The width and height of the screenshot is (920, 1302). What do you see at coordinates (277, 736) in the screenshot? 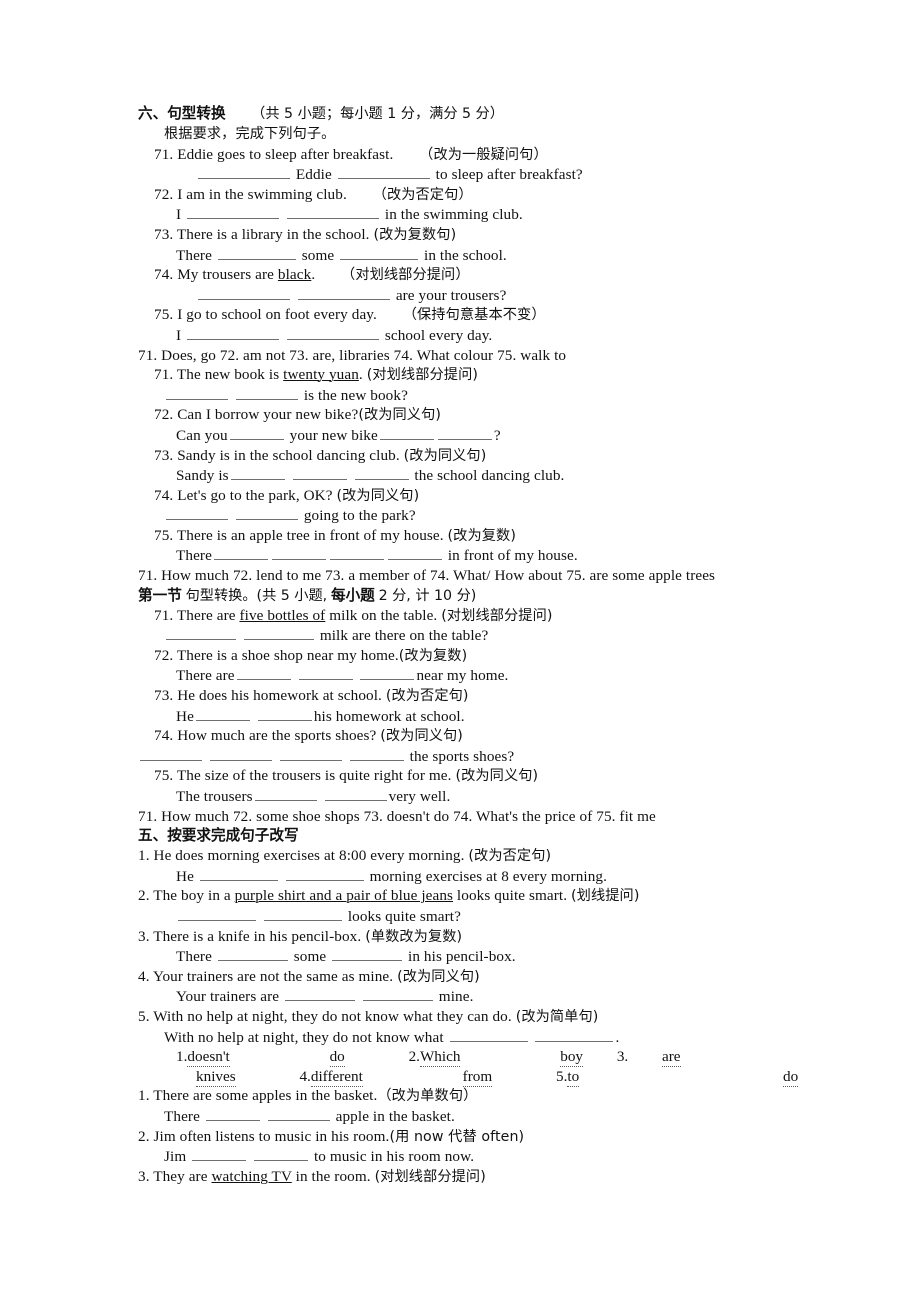
I see `item-prompt: How much are the sports shoes?` at bounding box center [277, 736].